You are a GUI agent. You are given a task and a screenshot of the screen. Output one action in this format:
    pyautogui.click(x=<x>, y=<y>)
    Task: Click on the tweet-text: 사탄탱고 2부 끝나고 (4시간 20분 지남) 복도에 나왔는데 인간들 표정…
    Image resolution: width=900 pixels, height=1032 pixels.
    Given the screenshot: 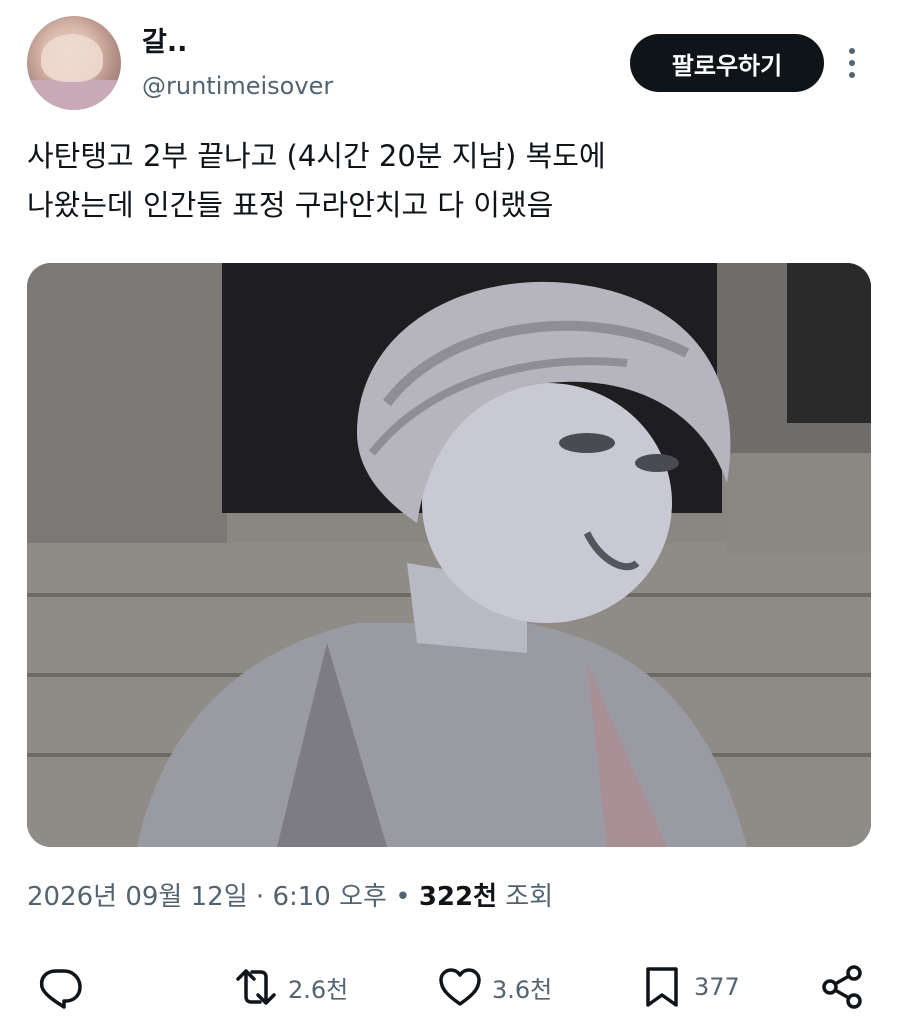 What is the action you would take?
    pyautogui.click(x=316, y=180)
    